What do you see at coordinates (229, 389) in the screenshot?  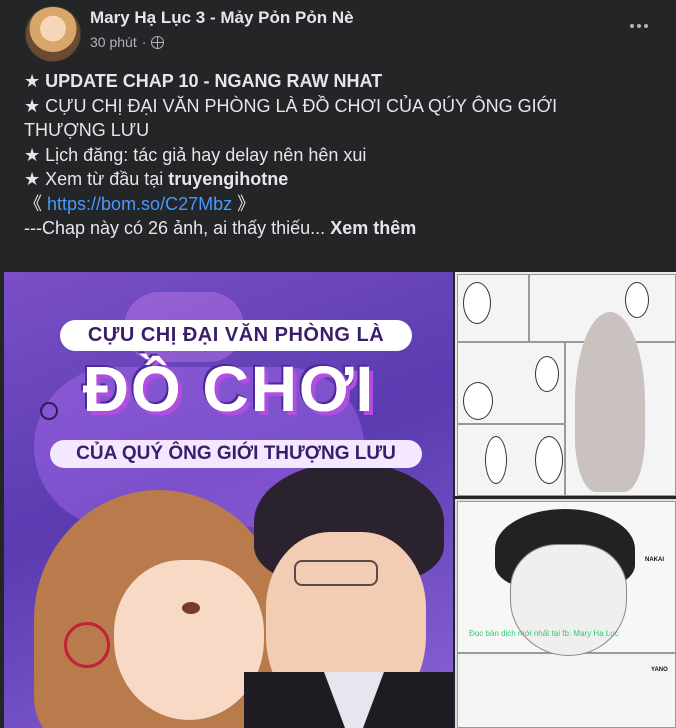 I see `cover-title-main: ĐỒ CHƠI` at bounding box center [229, 389].